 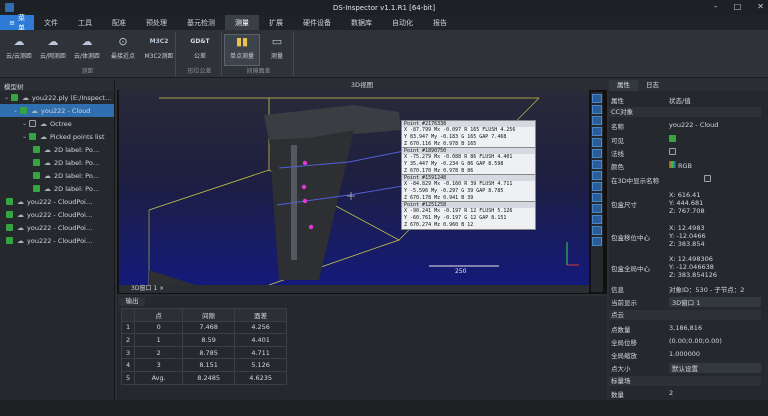 I want to click on menu-tab: 配准, so click(x=119, y=22).